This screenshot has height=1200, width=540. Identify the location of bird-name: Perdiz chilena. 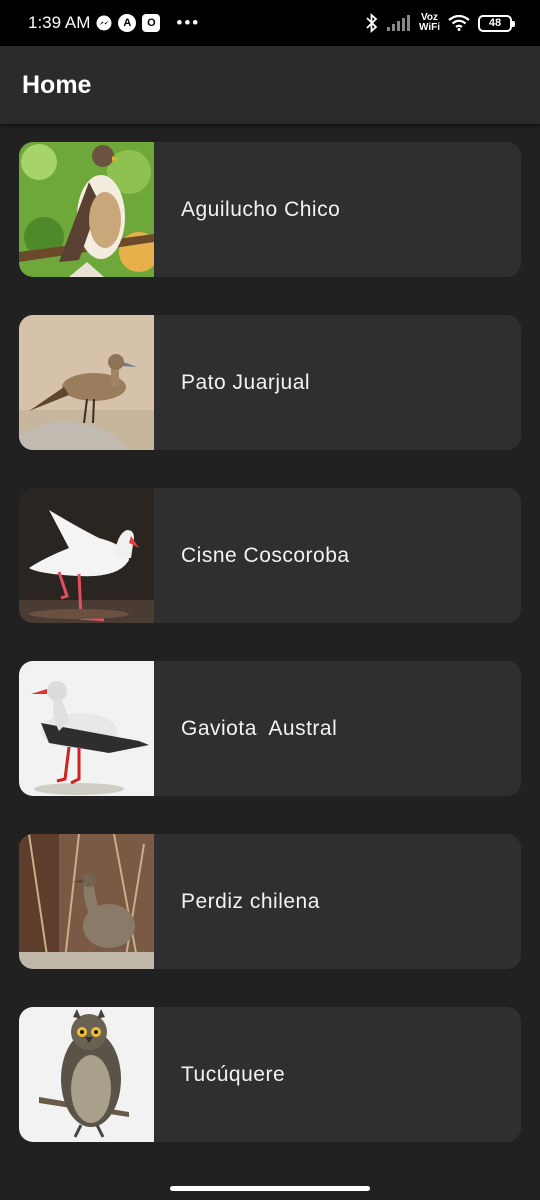
(250, 901).